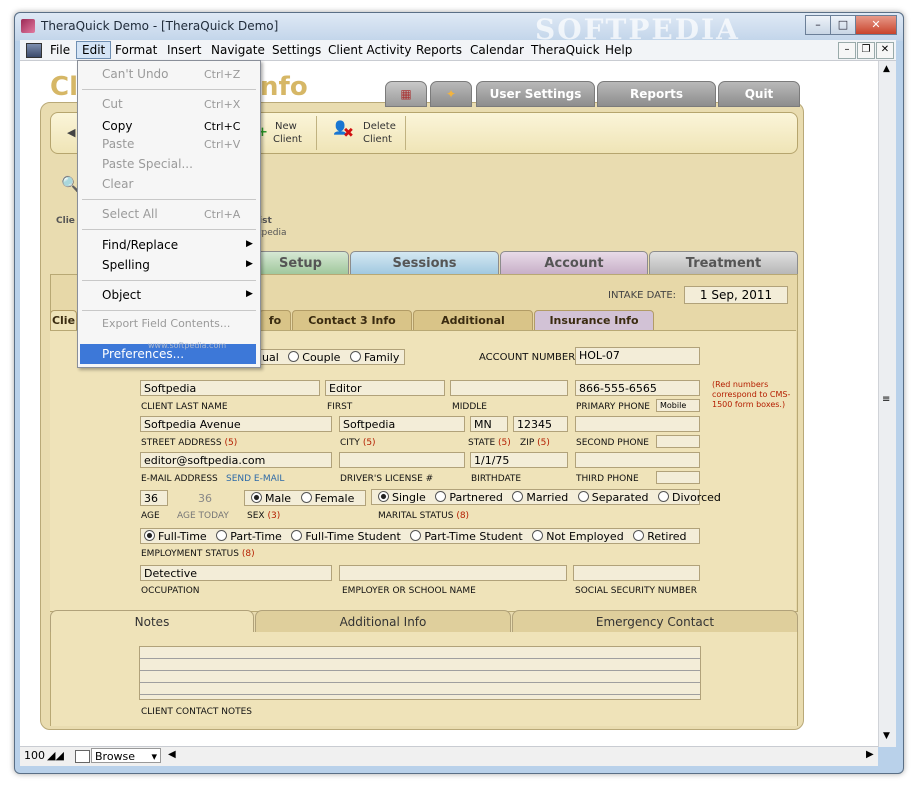 The width and height of the screenshot is (922, 792). What do you see at coordinates (439, 50) in the screenshot?
I see `menu-reports: Reports` at bounding box center [439, 50].